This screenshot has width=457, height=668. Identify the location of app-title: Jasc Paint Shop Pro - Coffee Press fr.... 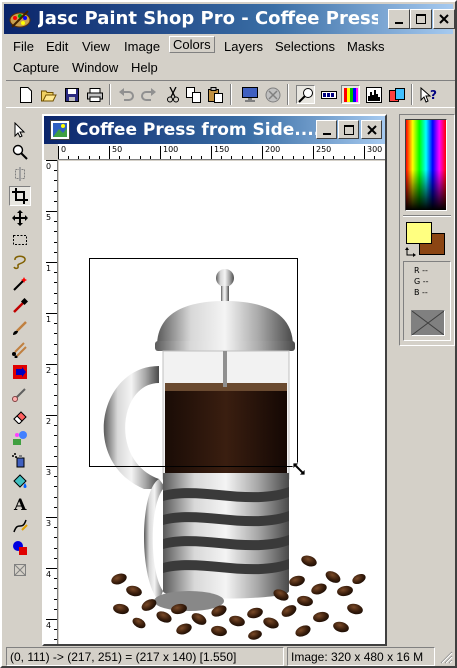
(208, 18).